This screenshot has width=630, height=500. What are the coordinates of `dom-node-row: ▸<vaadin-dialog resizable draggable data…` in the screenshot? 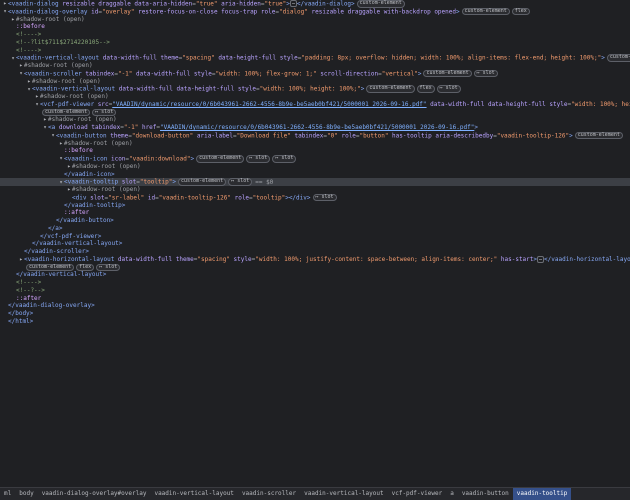 It's located at (315, 4).